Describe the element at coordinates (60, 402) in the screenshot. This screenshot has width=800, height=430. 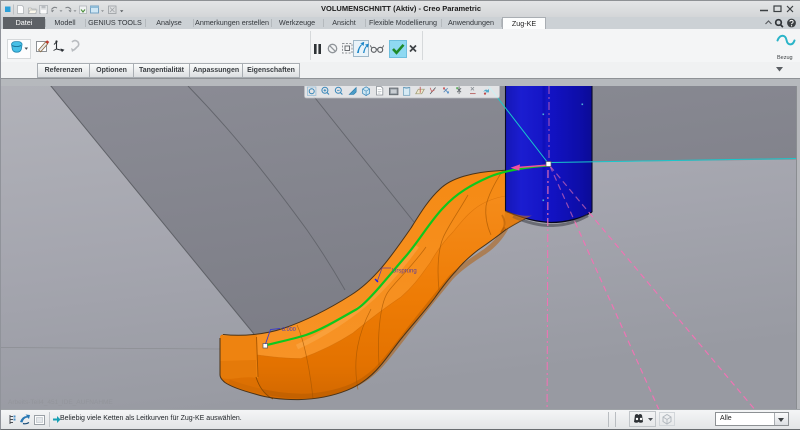
I see `svg-text: Arbeits-Teil4_451_IDE_AUFNAHME` at that location.